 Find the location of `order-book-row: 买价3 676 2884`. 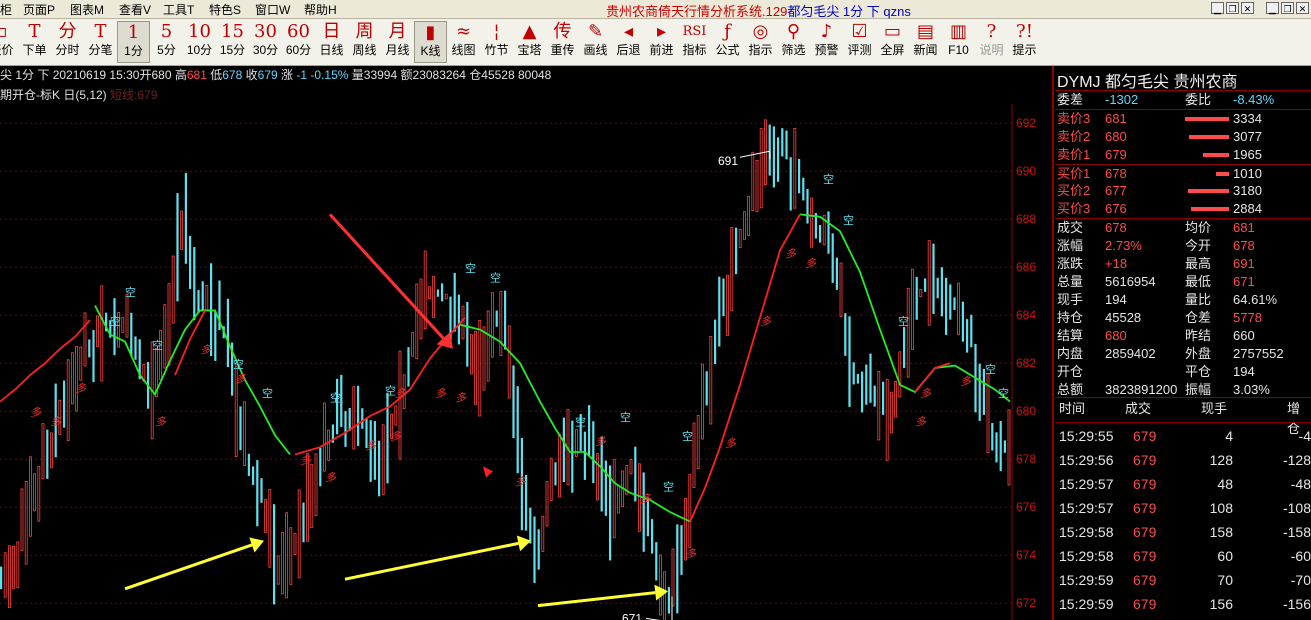

order-book-row: 买价3 676 2884 is located at coordinates (1183, 209).